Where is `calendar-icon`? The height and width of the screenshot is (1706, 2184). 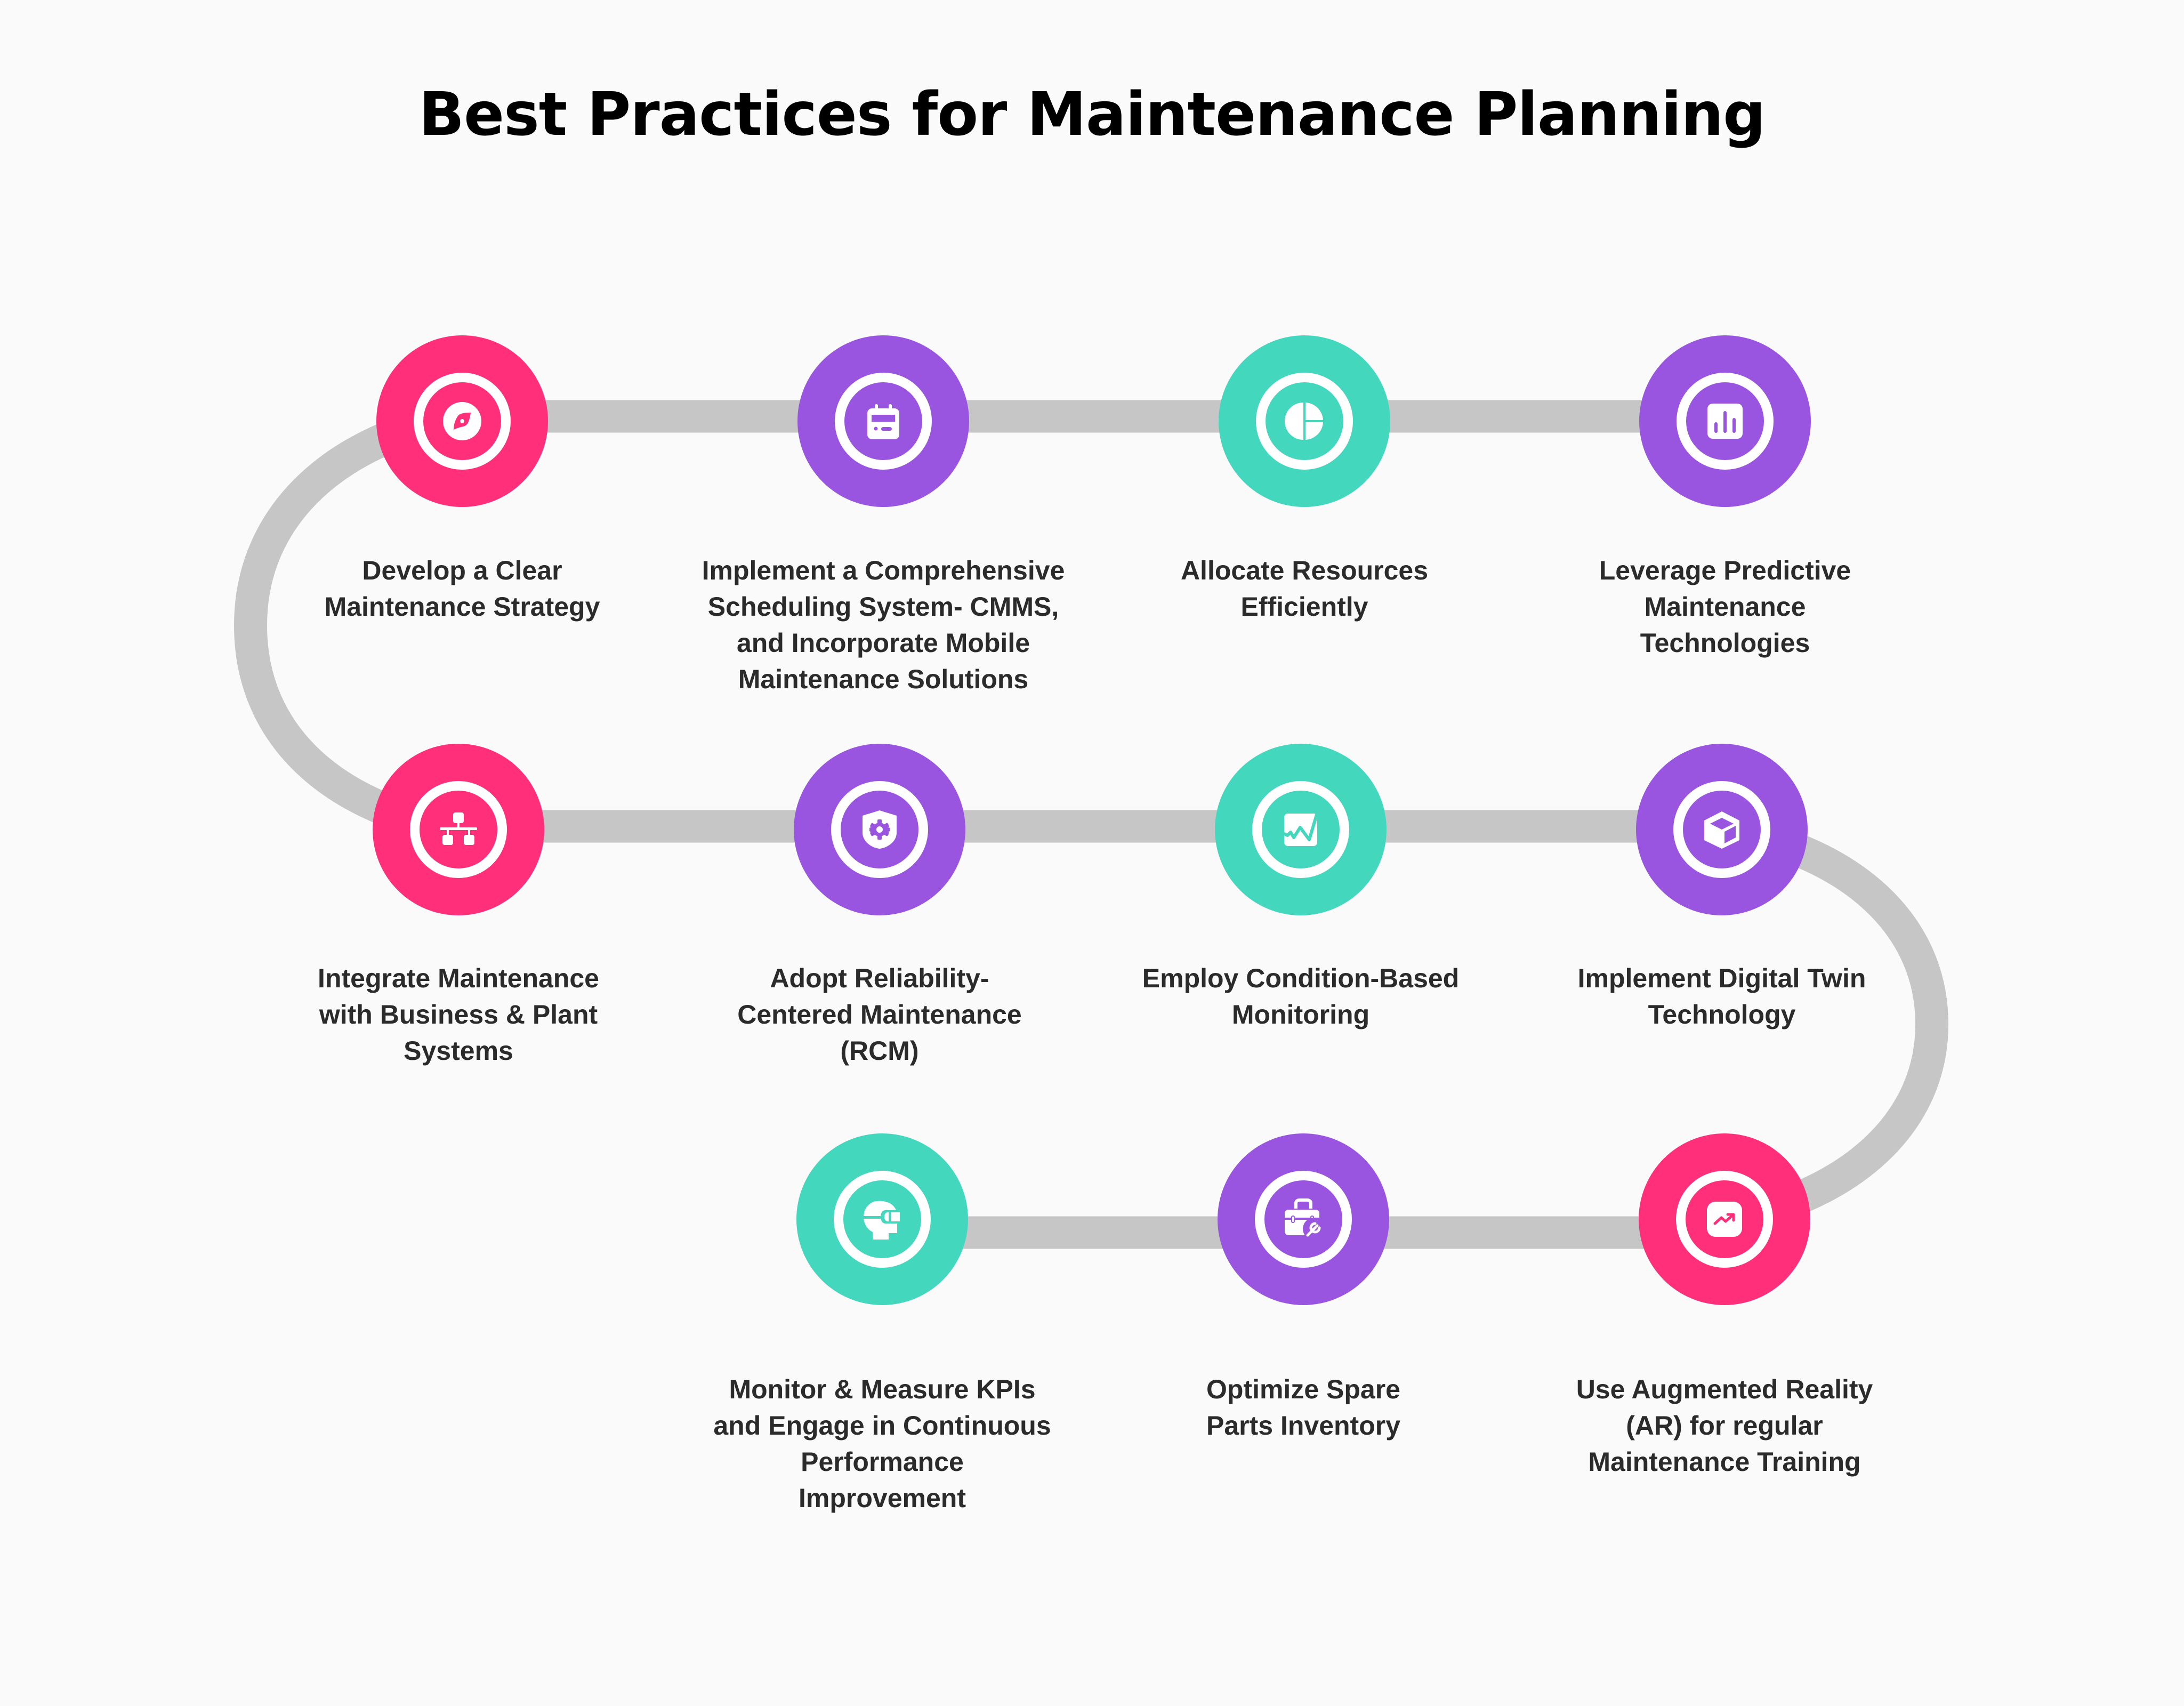
calendar-icon is located at coordinates (883, 421).